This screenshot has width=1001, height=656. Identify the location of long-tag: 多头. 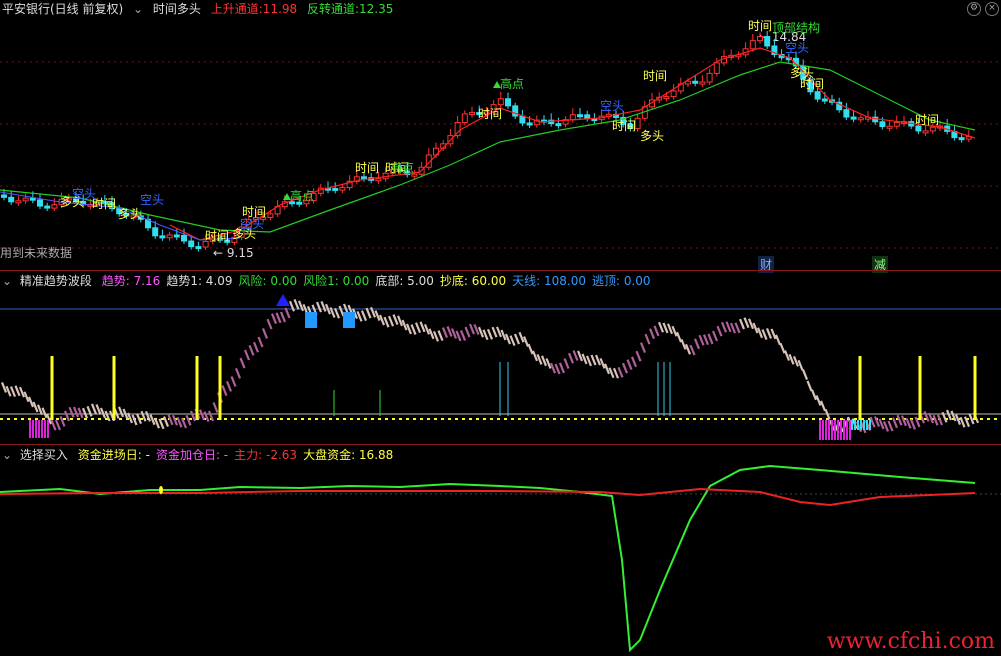
(130, 214).